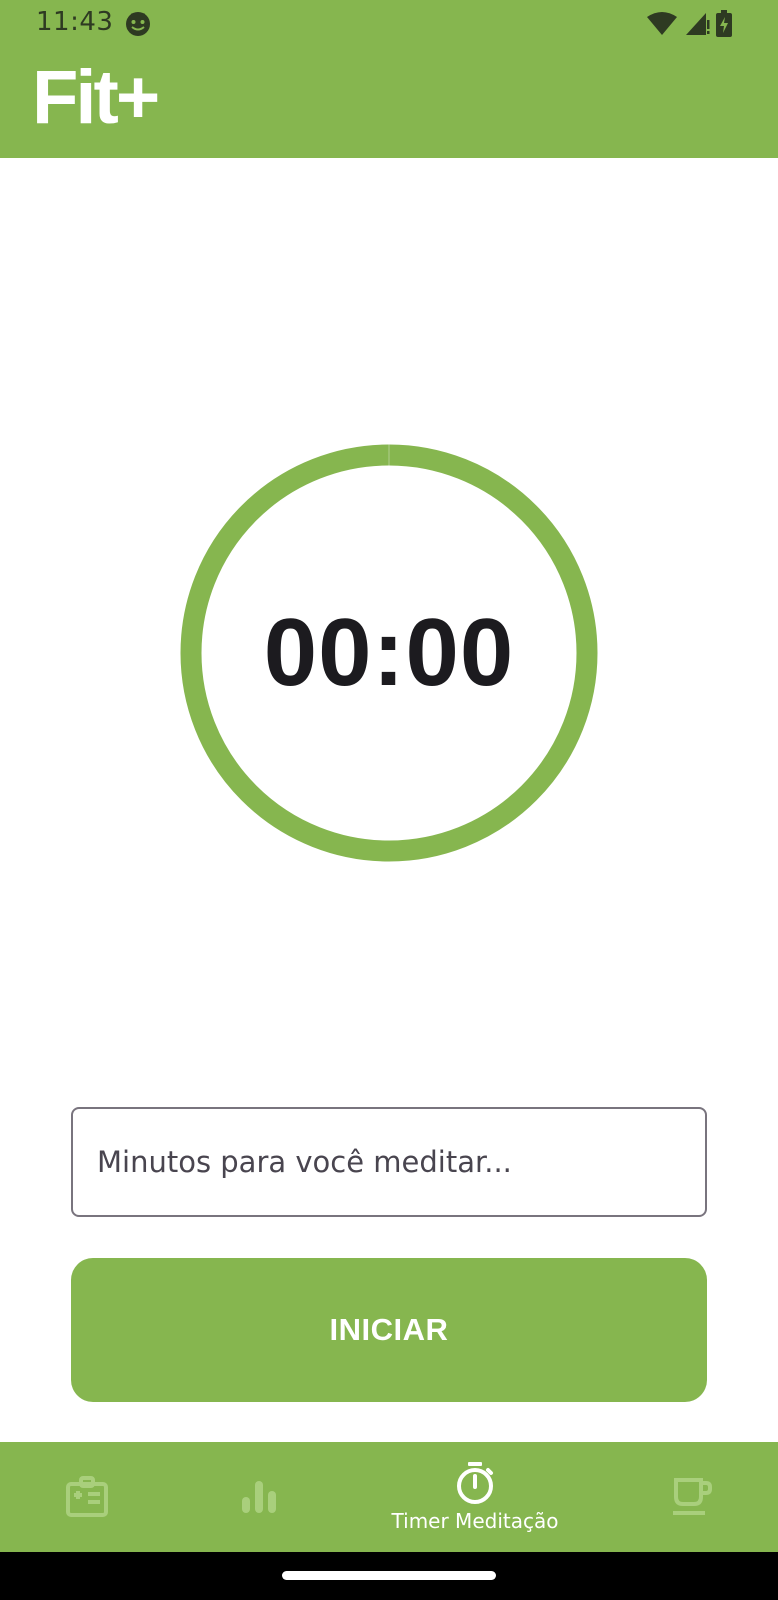 Image resolution: width=778 pixels, height=1600 pixels. I want to click on nav-item-breaks, so click(691, 1497).